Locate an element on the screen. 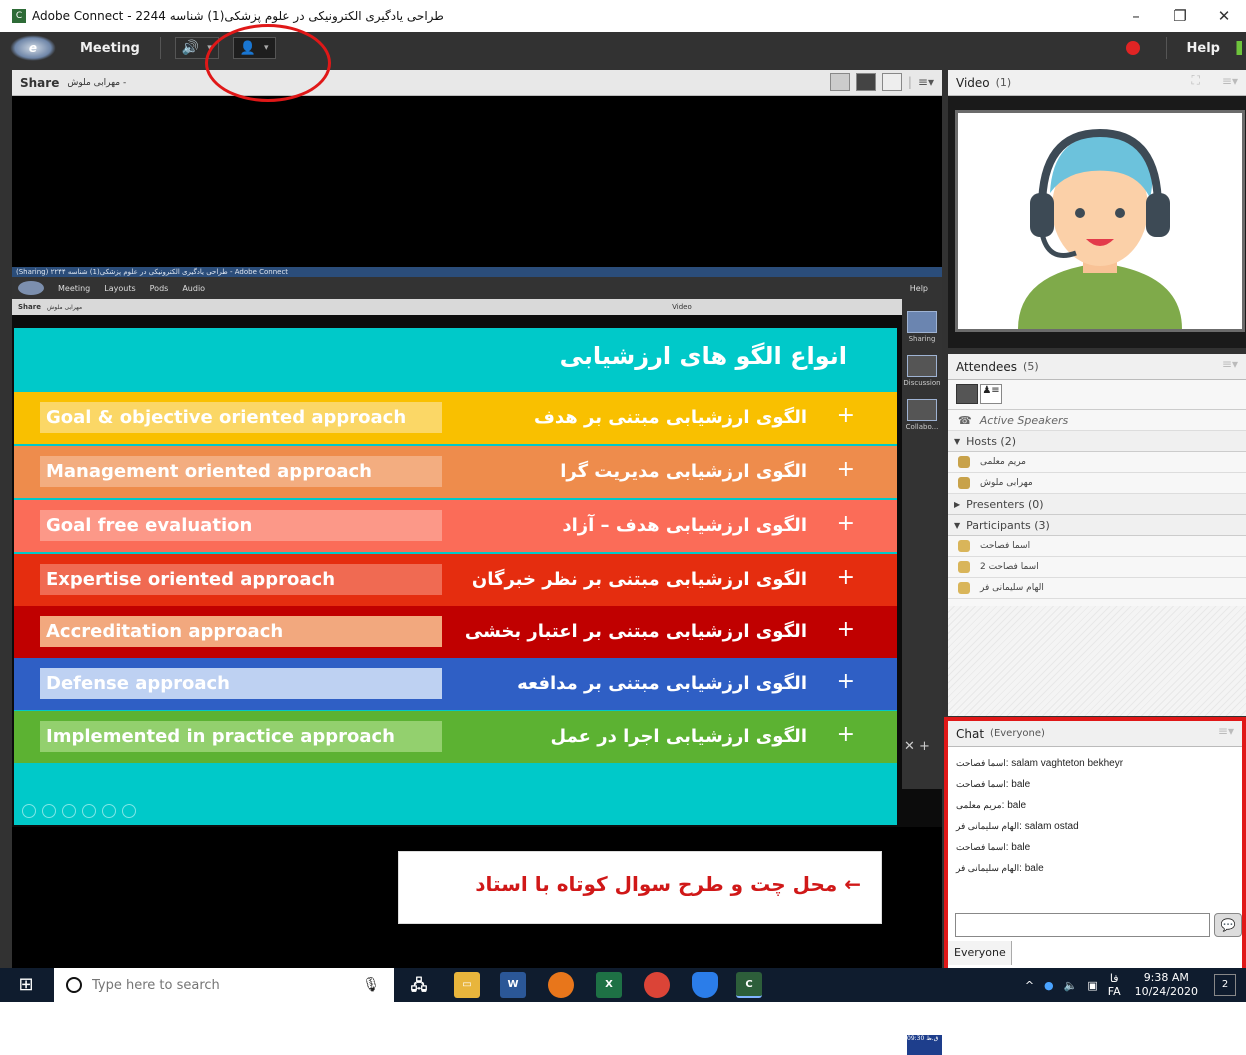 This screenshot has width=1246, height=1055. chat-sender: مریم معلمی is located at coordinates (979, 805).